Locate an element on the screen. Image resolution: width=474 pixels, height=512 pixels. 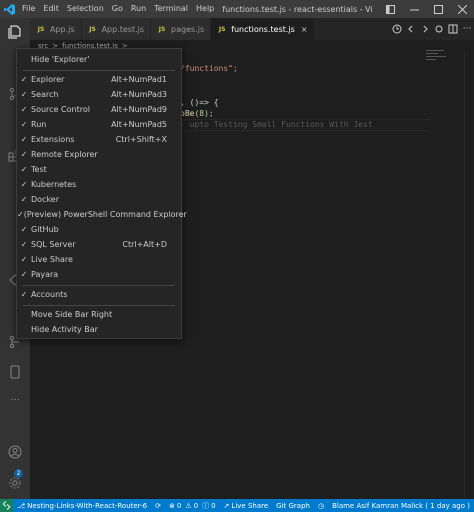
tab-label: functions.test.js is located at coordinates (263, 29).